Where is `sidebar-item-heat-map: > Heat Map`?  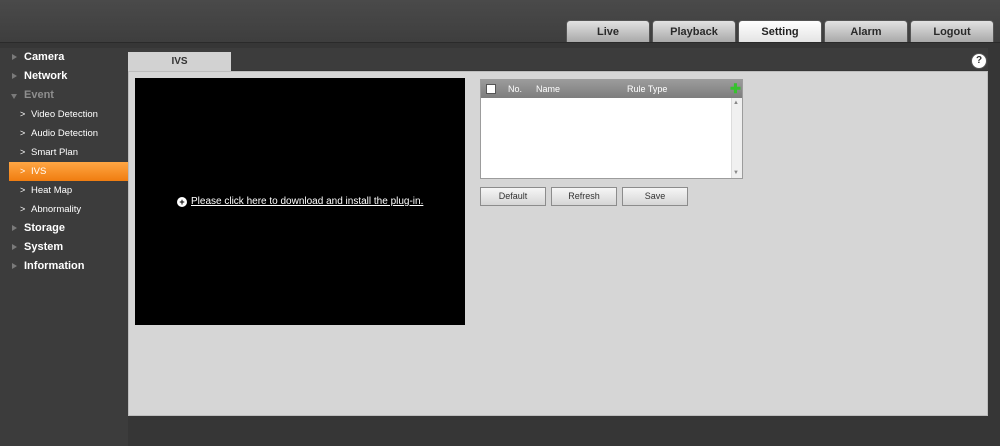 sidebar-item-heat-map: > Heat Map is located at coordinates (64, 190).